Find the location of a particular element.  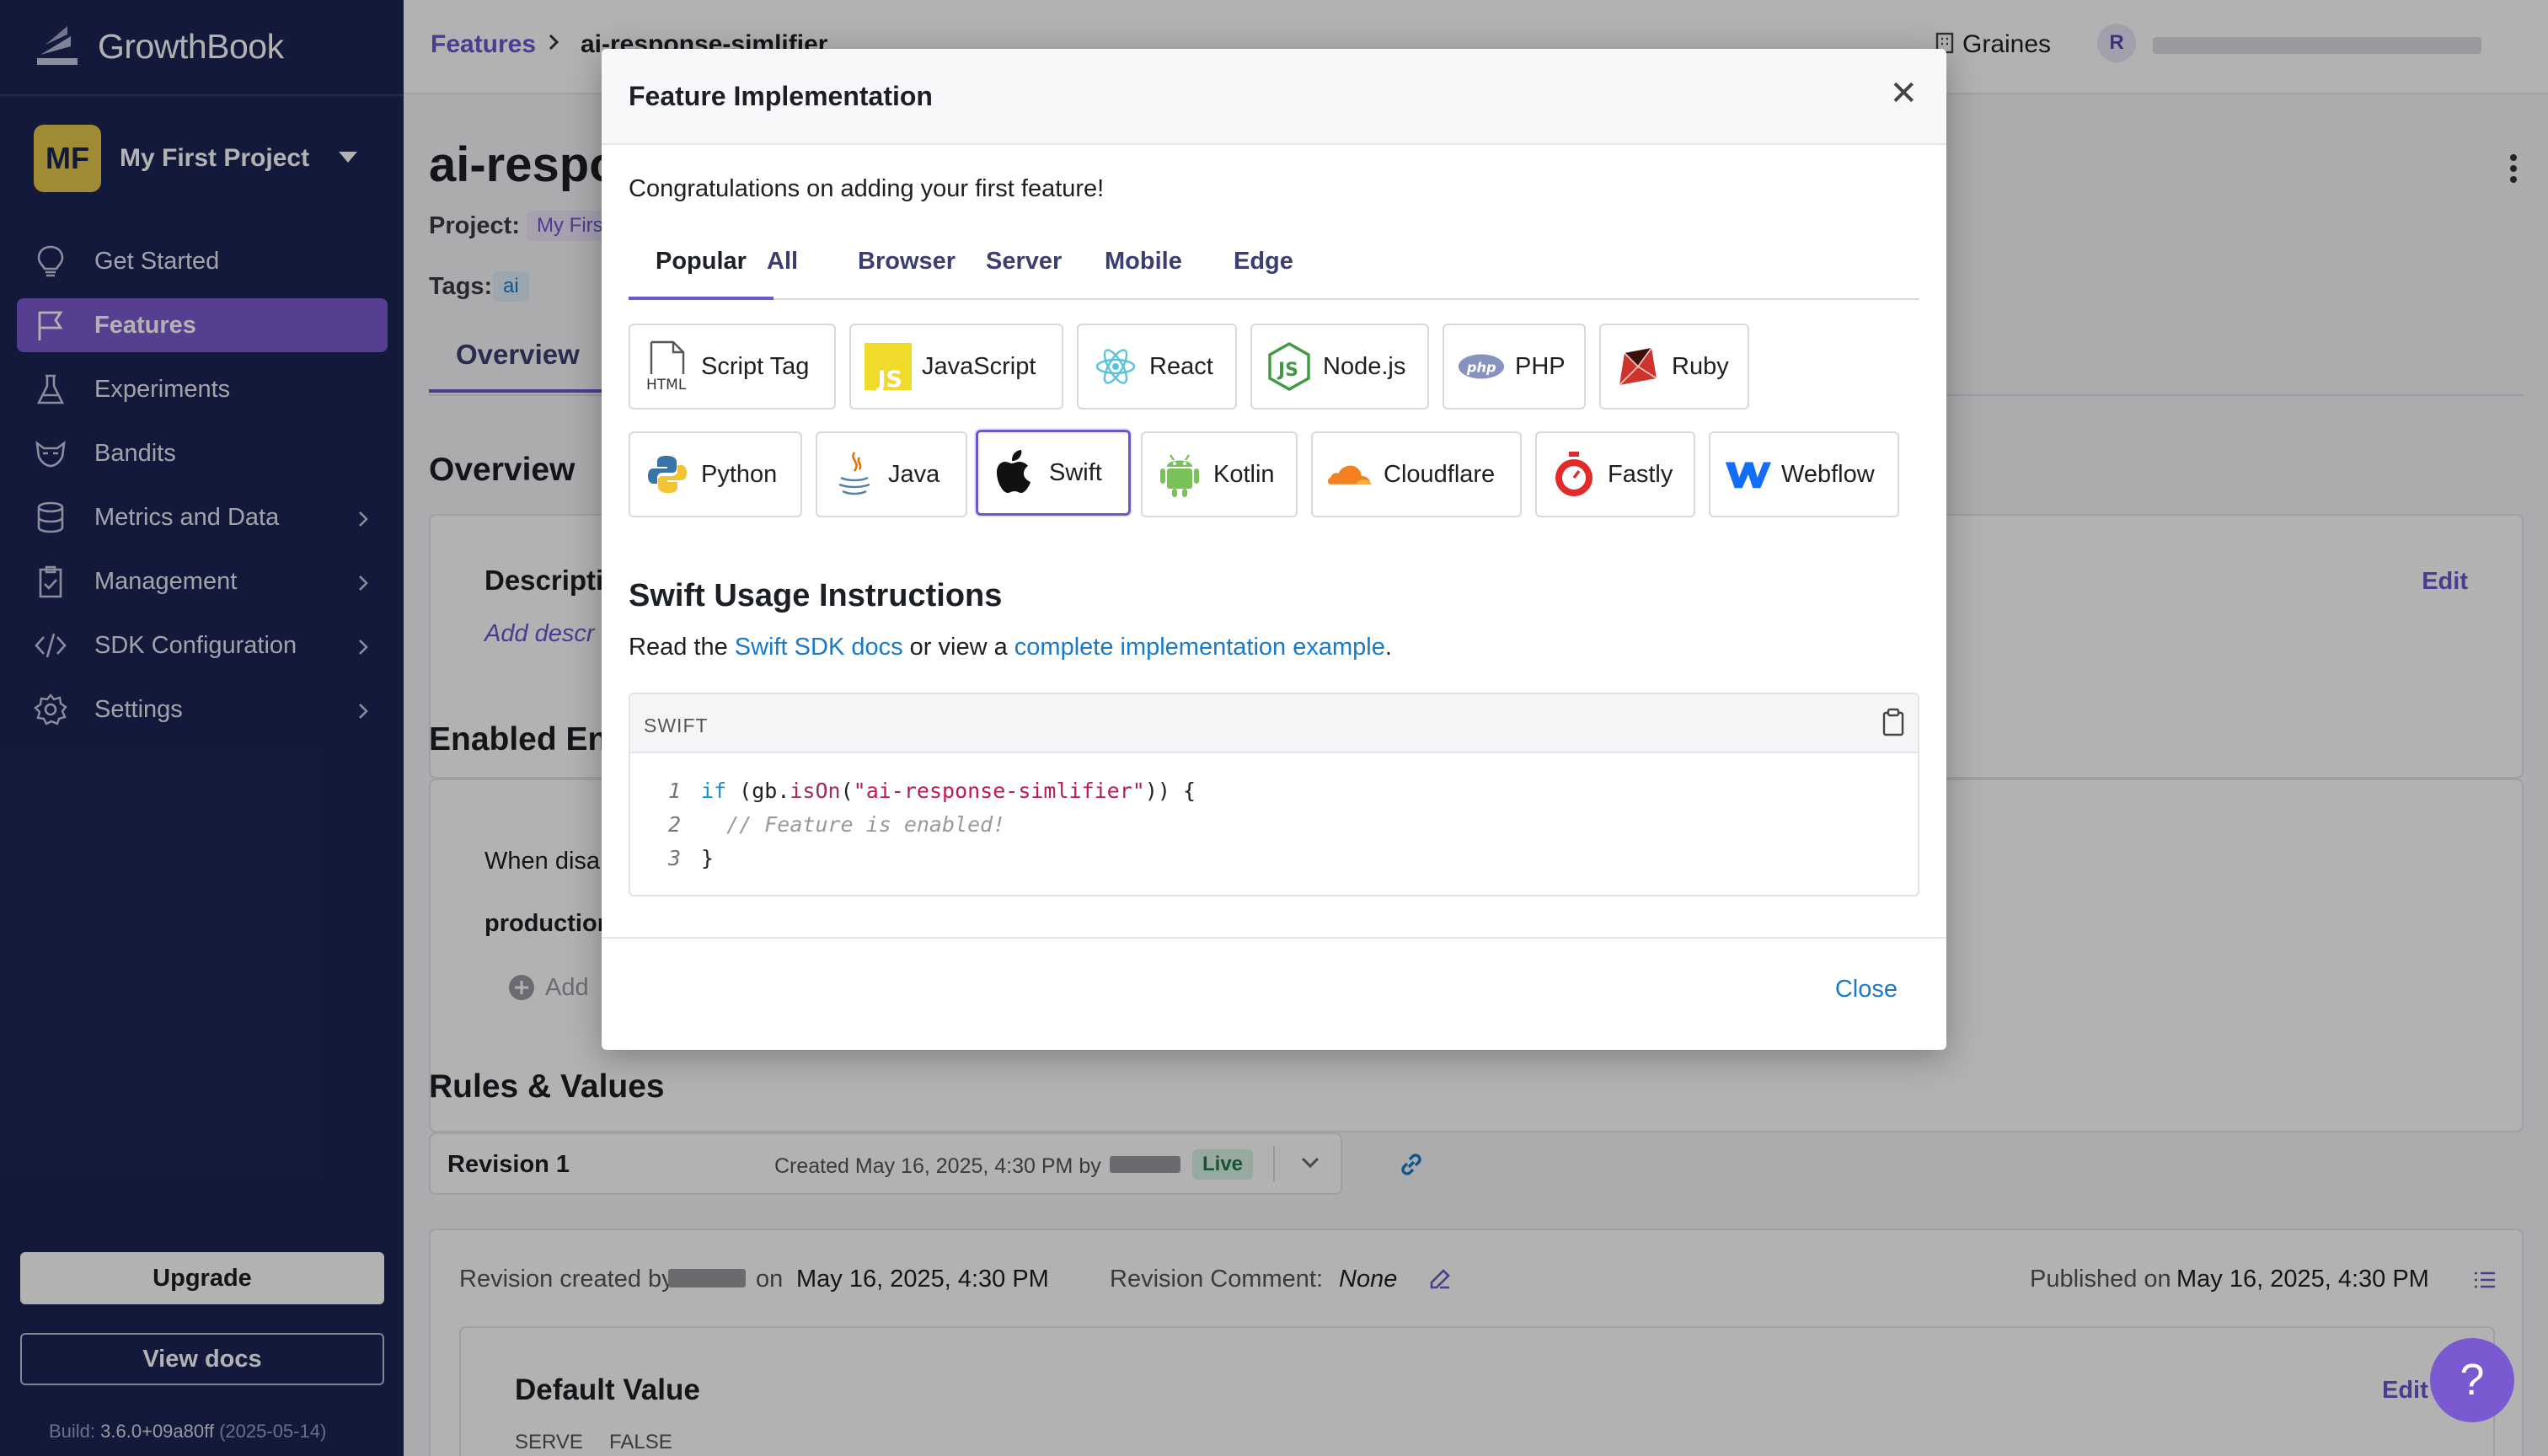

close-button: Close is located at coordinates (1866, 990).